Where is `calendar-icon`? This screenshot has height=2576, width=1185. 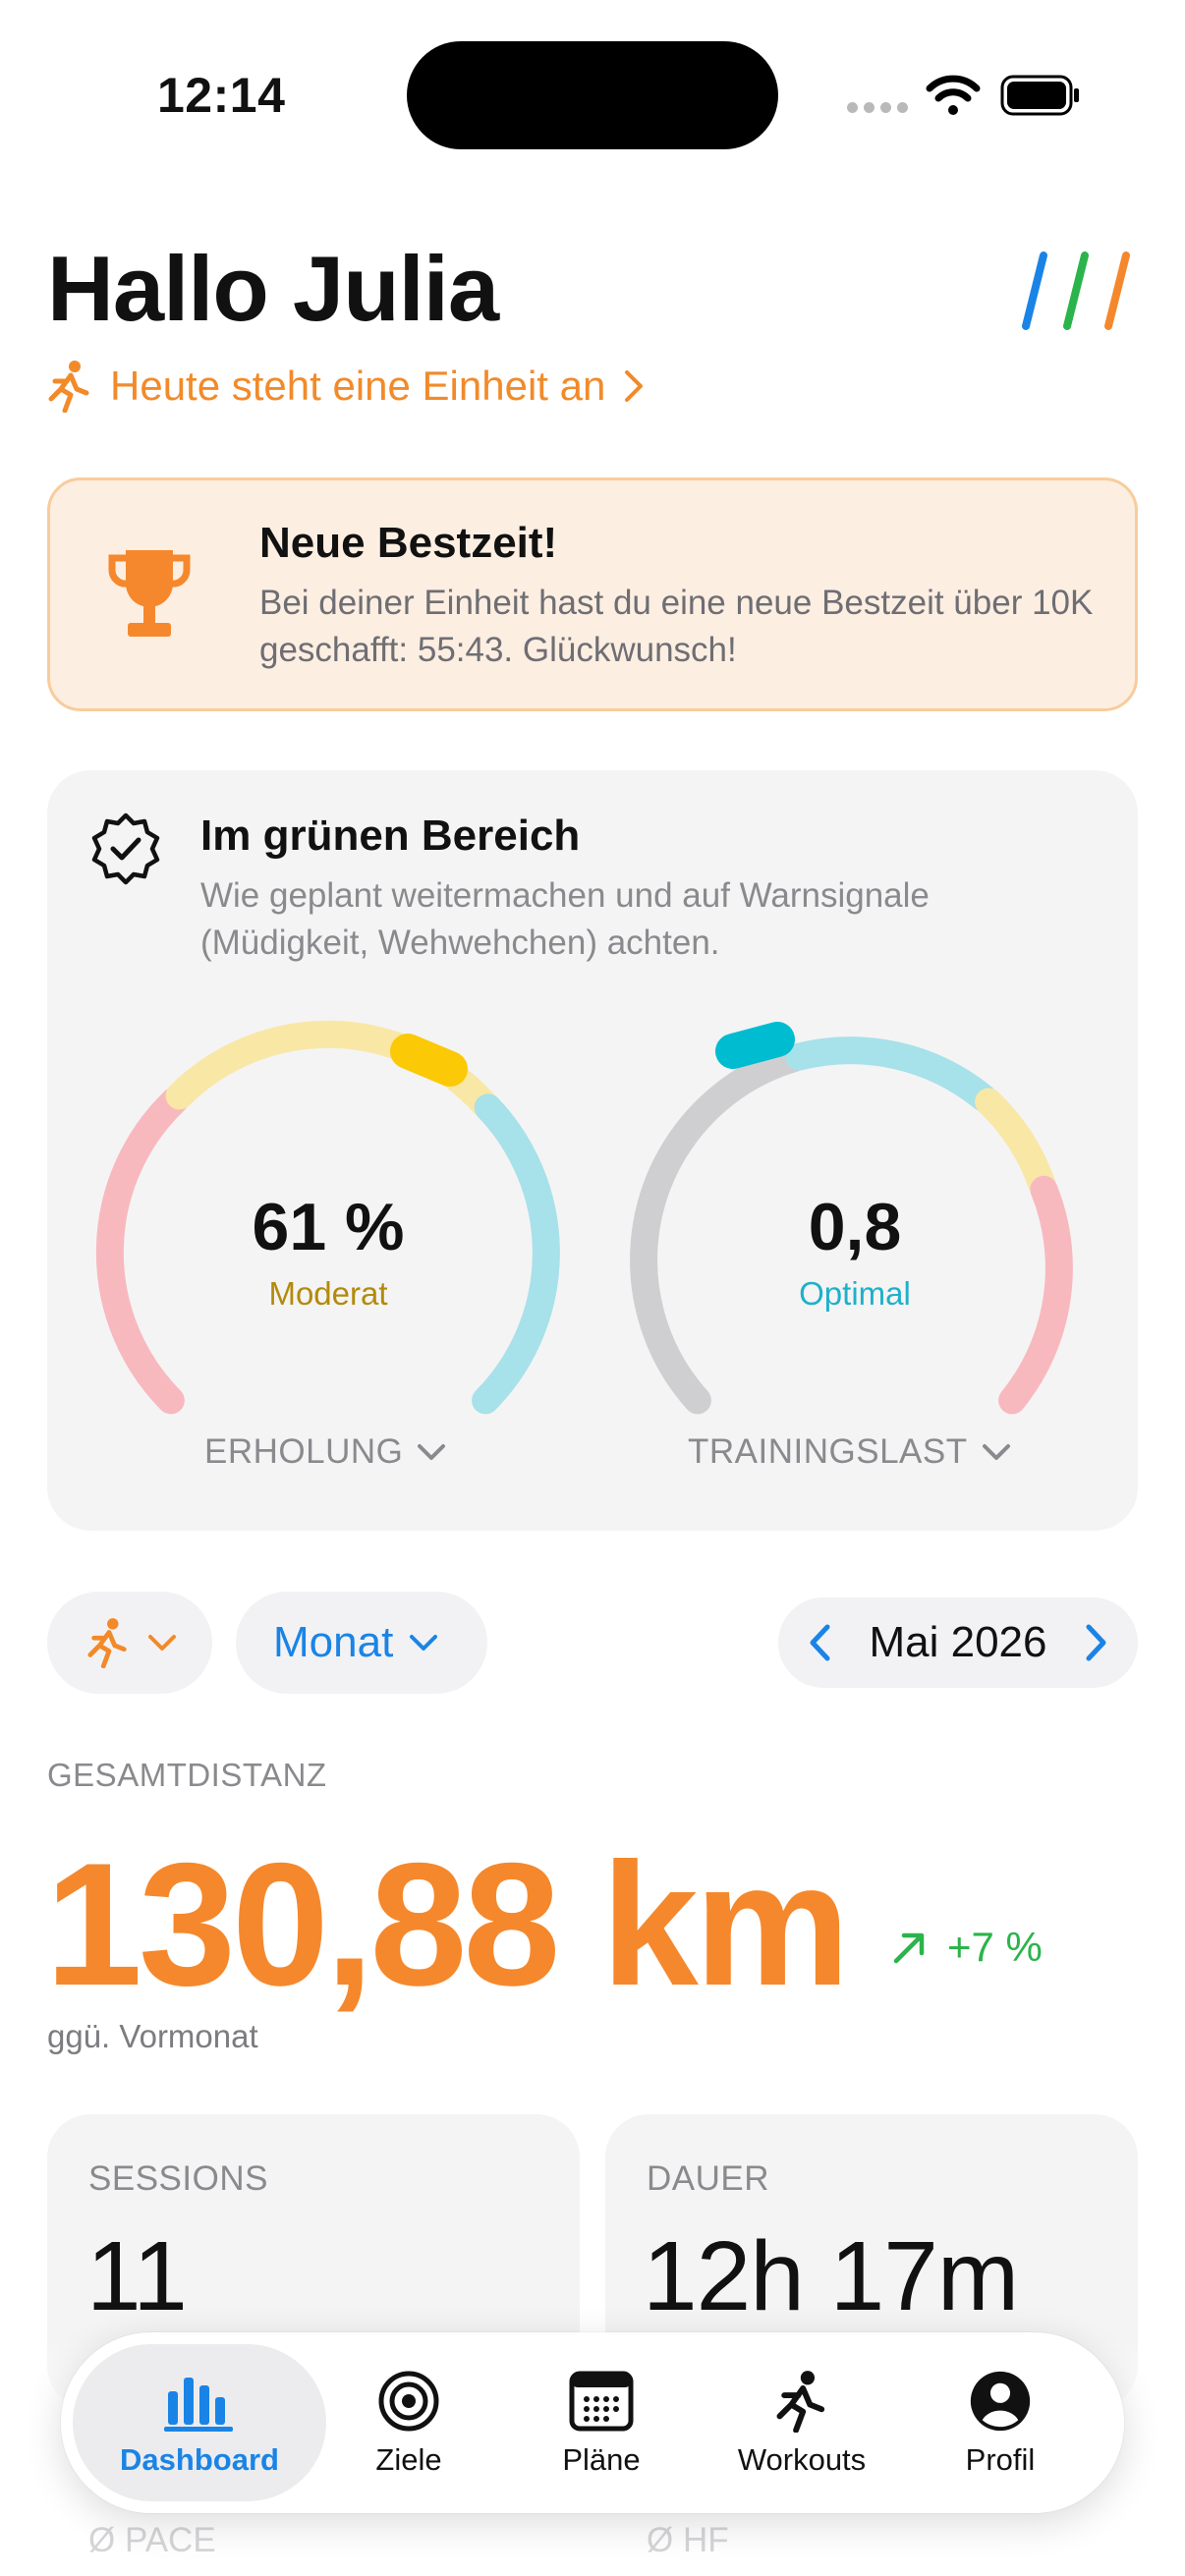
calendar-icon is located at coordinates (602, 2401).